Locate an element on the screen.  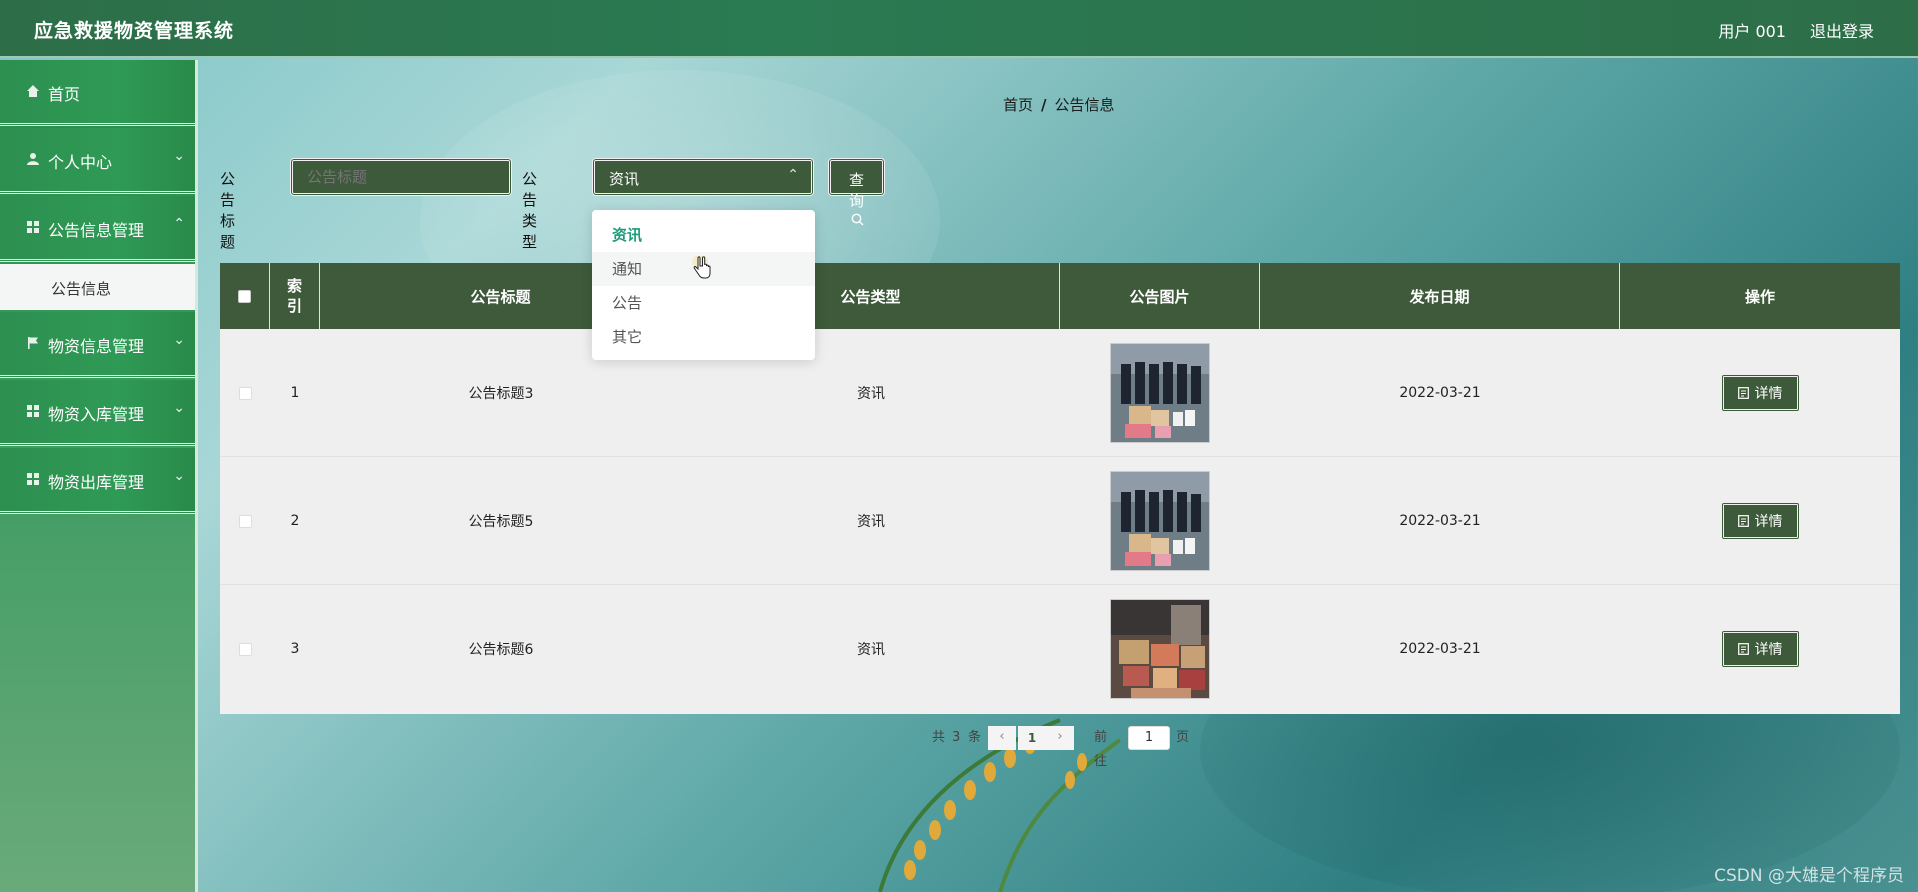
watermark: CSDN @大雄是个程序员 is located at coordinates (1809, 876).